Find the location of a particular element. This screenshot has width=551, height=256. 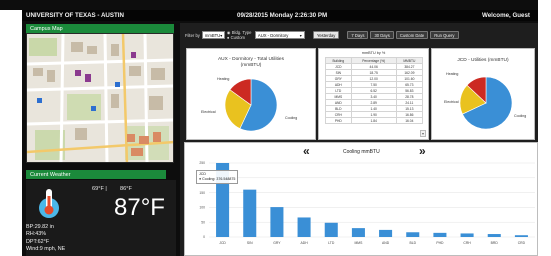

weather-wind: Wind:9 mph, NE is located at coordinates (46, 248).